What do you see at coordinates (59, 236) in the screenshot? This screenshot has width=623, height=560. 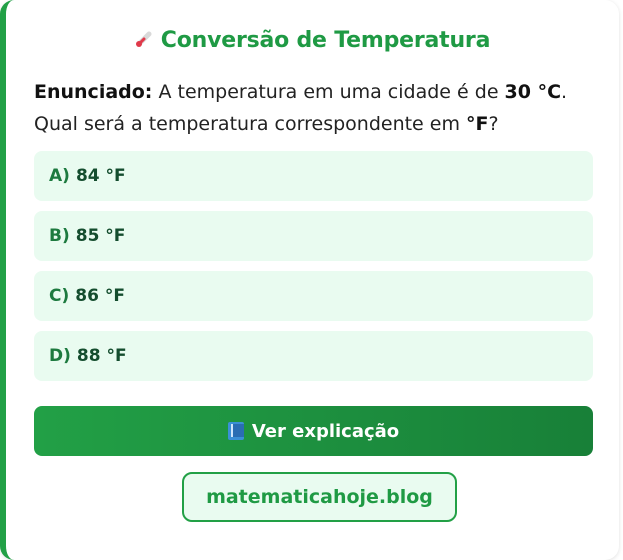 I see `option-letter: B)` at bounding box center [59, 236].